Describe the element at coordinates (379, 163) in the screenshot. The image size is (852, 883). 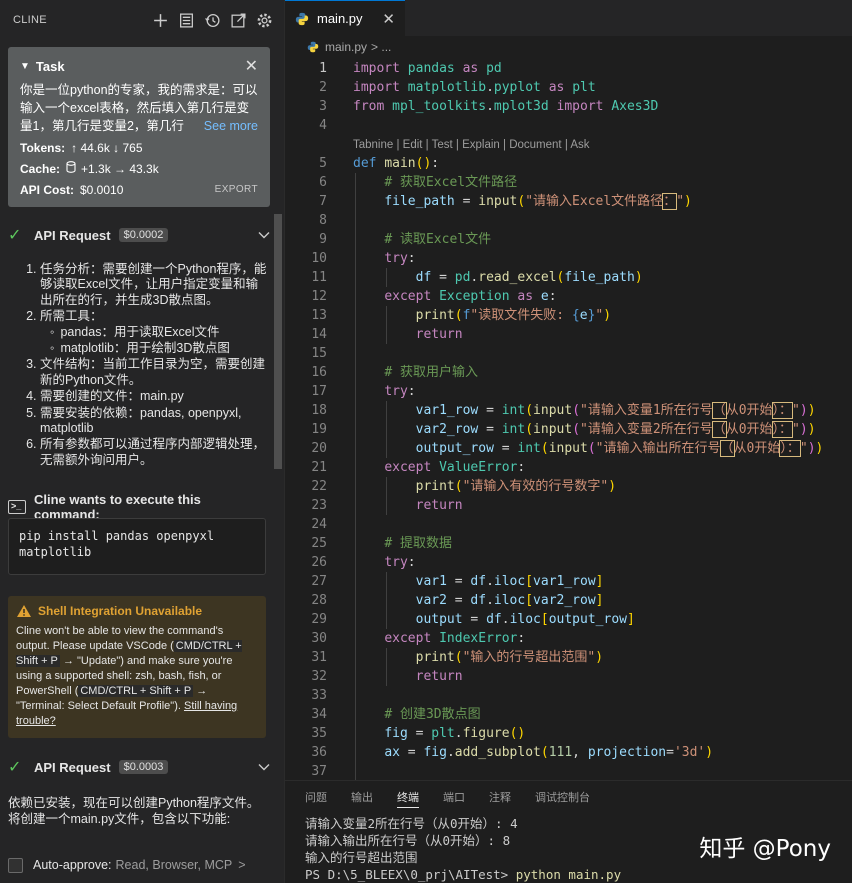
I see `code-line: 5 def main():` at that location.